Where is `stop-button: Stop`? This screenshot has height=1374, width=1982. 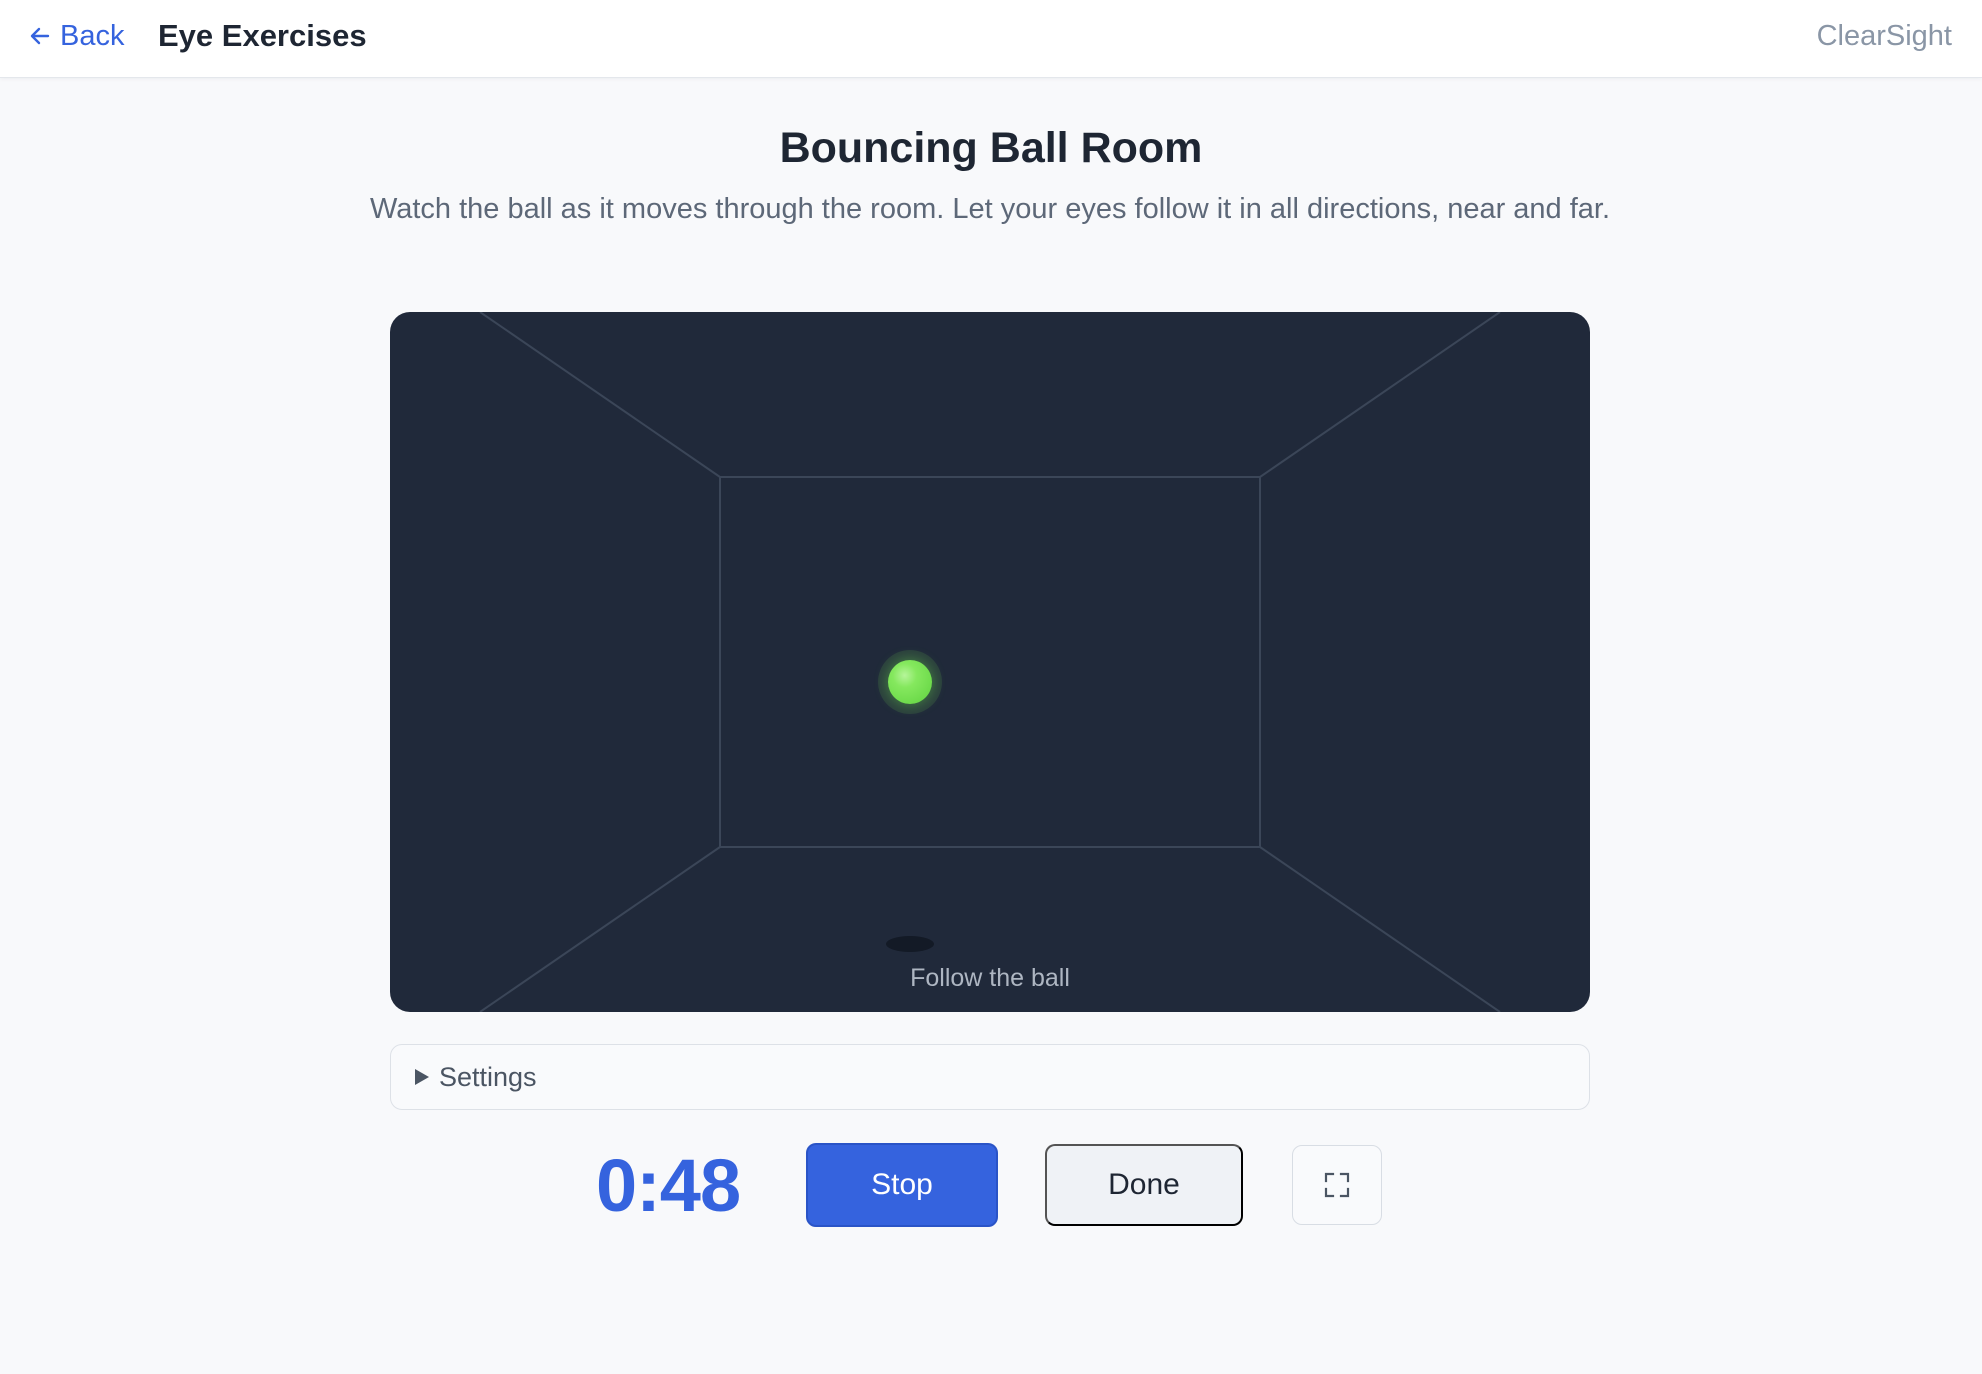 stop-button: Stop is located at coordinates (902, 1185).